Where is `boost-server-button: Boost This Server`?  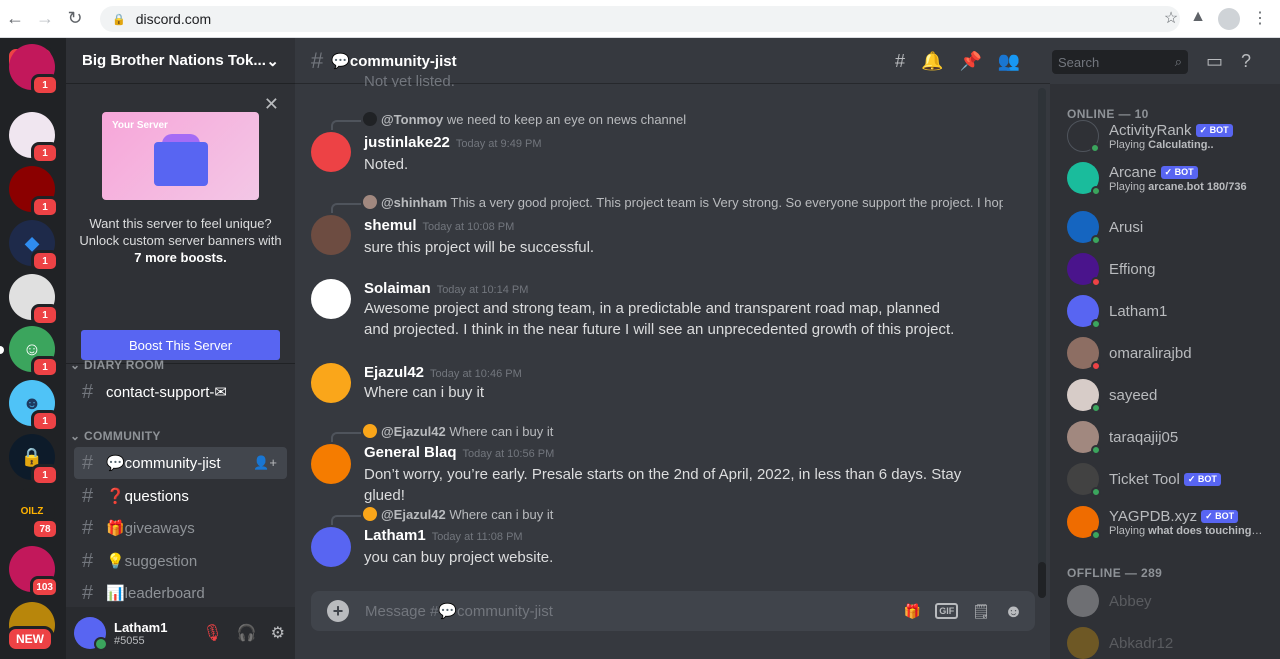 boost-server-button: Boost This Server is located at coordinates (180, 345).